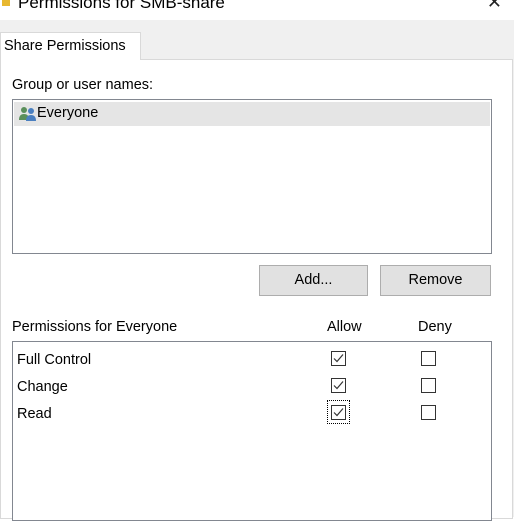  Describe the element at coordinates (28, 114) in the screenshot. I see `users-icon` at that location.